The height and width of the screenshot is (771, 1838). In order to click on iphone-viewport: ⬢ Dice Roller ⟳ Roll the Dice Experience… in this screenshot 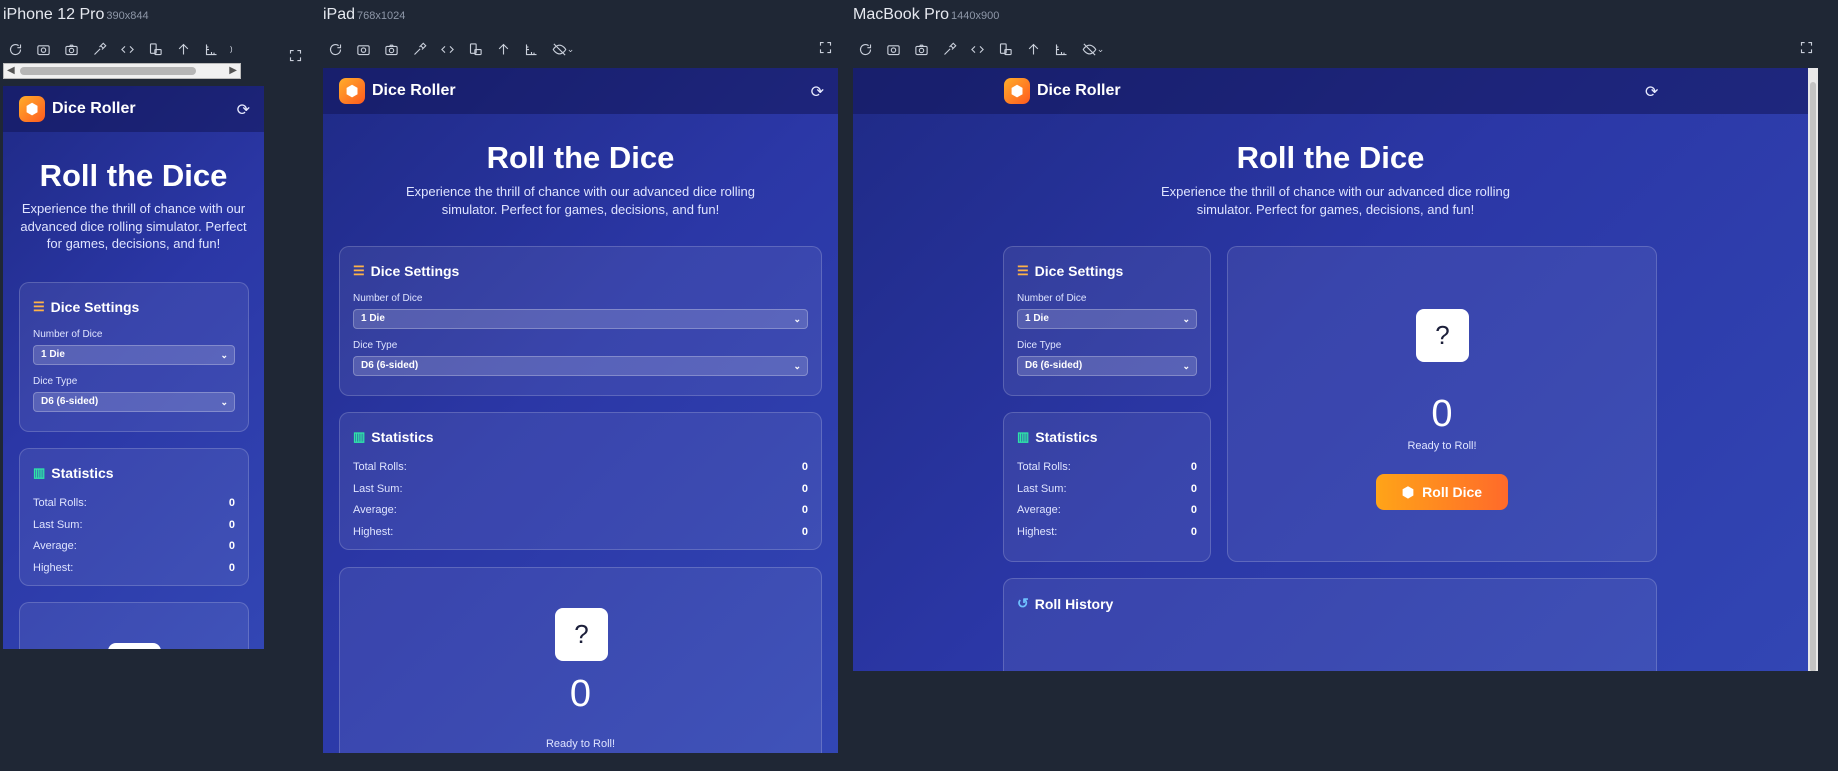, I will do `click(133, 367)`.